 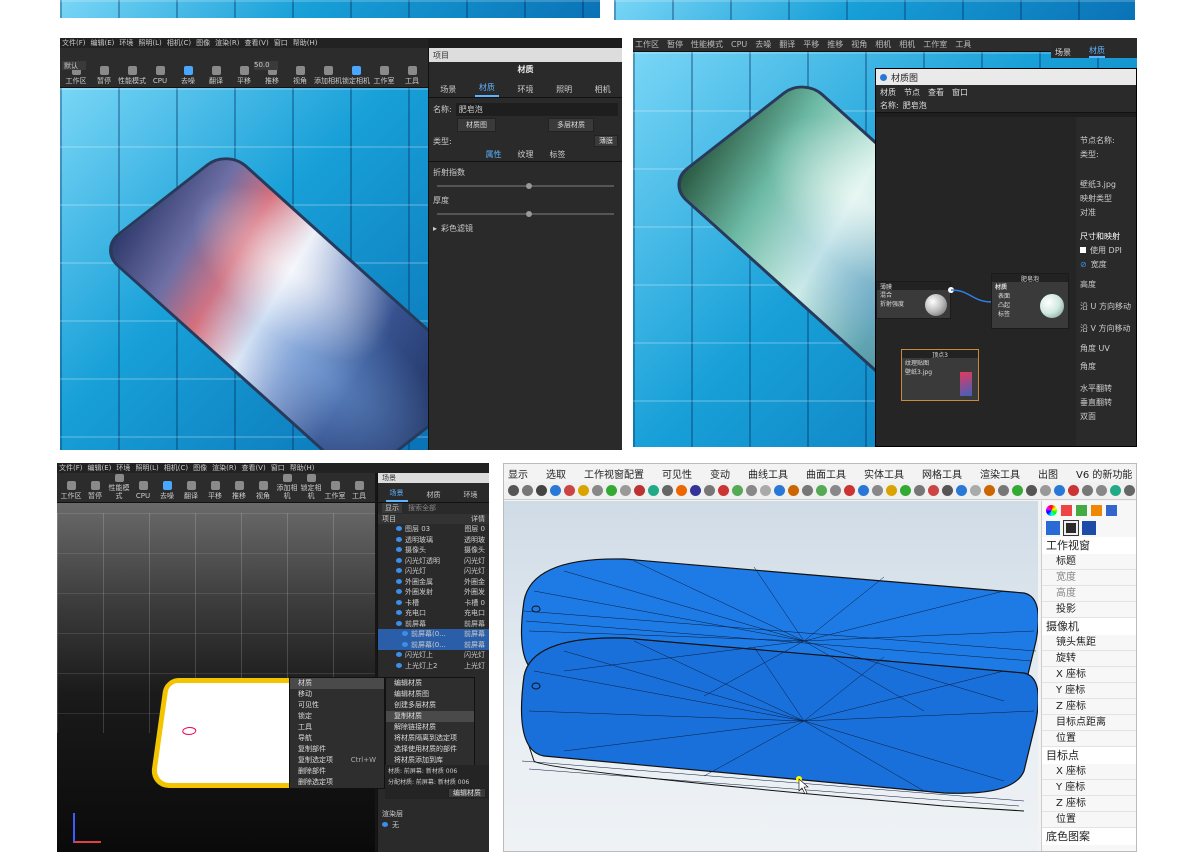 I want to click on refraction-slider, so click(x=525, y=186).